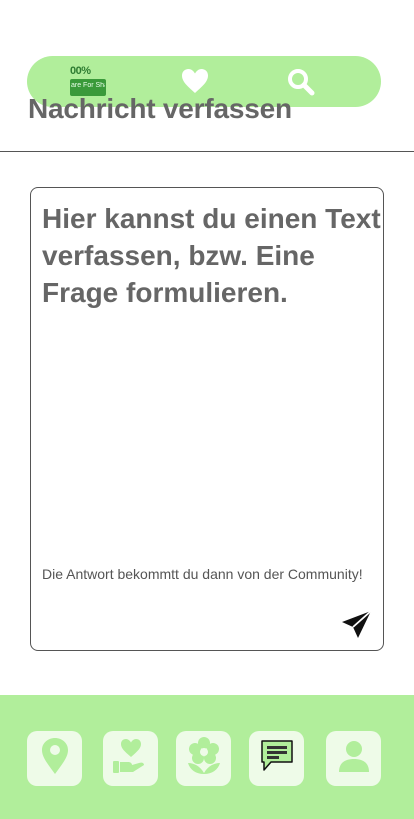 The width and height of the screenshot is (414, 819). Describe the element at coordinates (356, 625) in the screenshot. I see `send-icon` at that location.